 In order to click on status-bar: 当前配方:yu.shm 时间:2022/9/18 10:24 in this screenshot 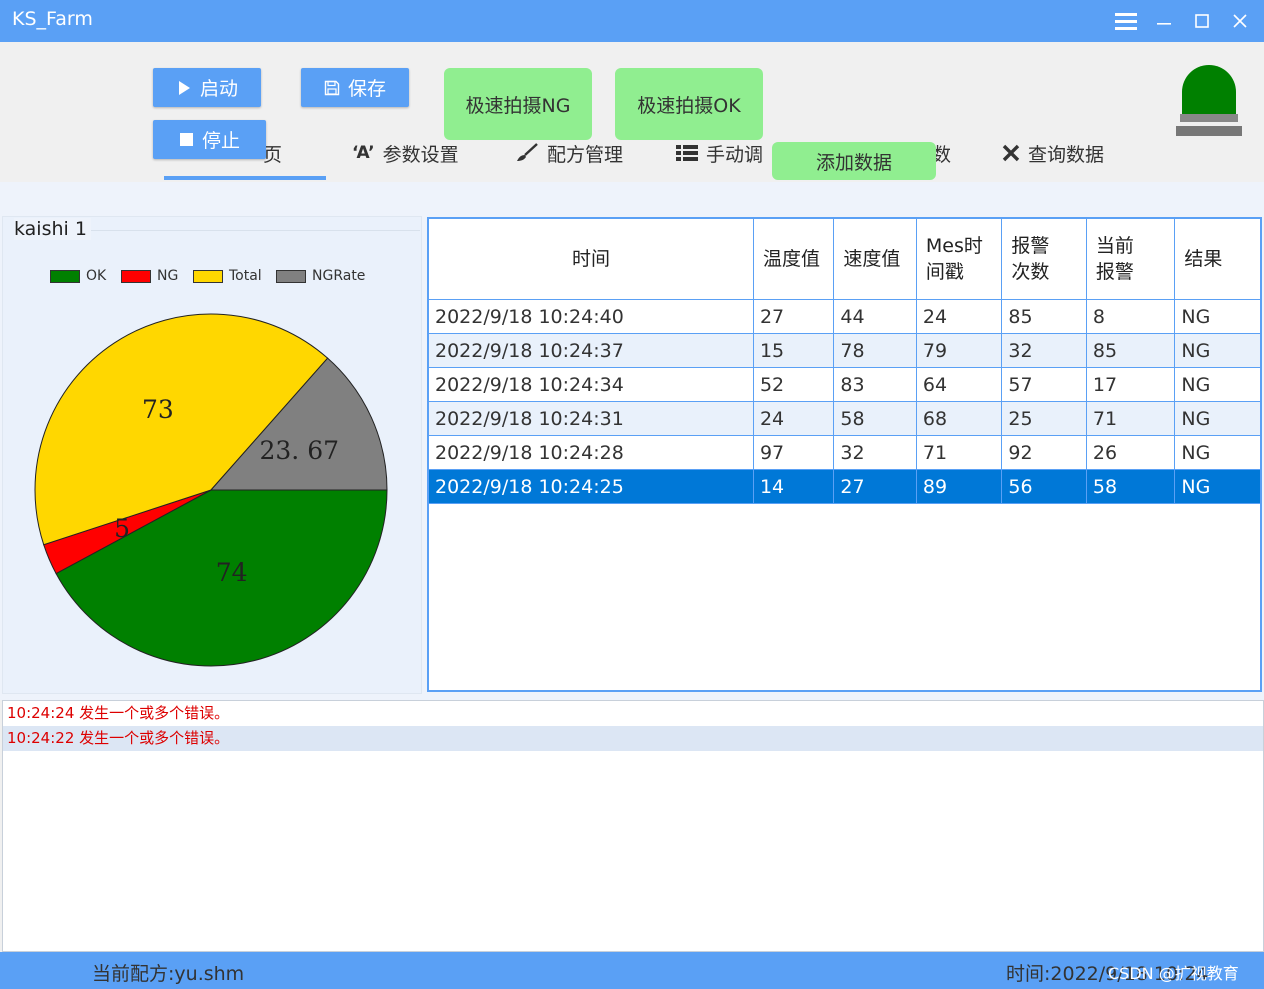, I will do `click(632, 970)`.